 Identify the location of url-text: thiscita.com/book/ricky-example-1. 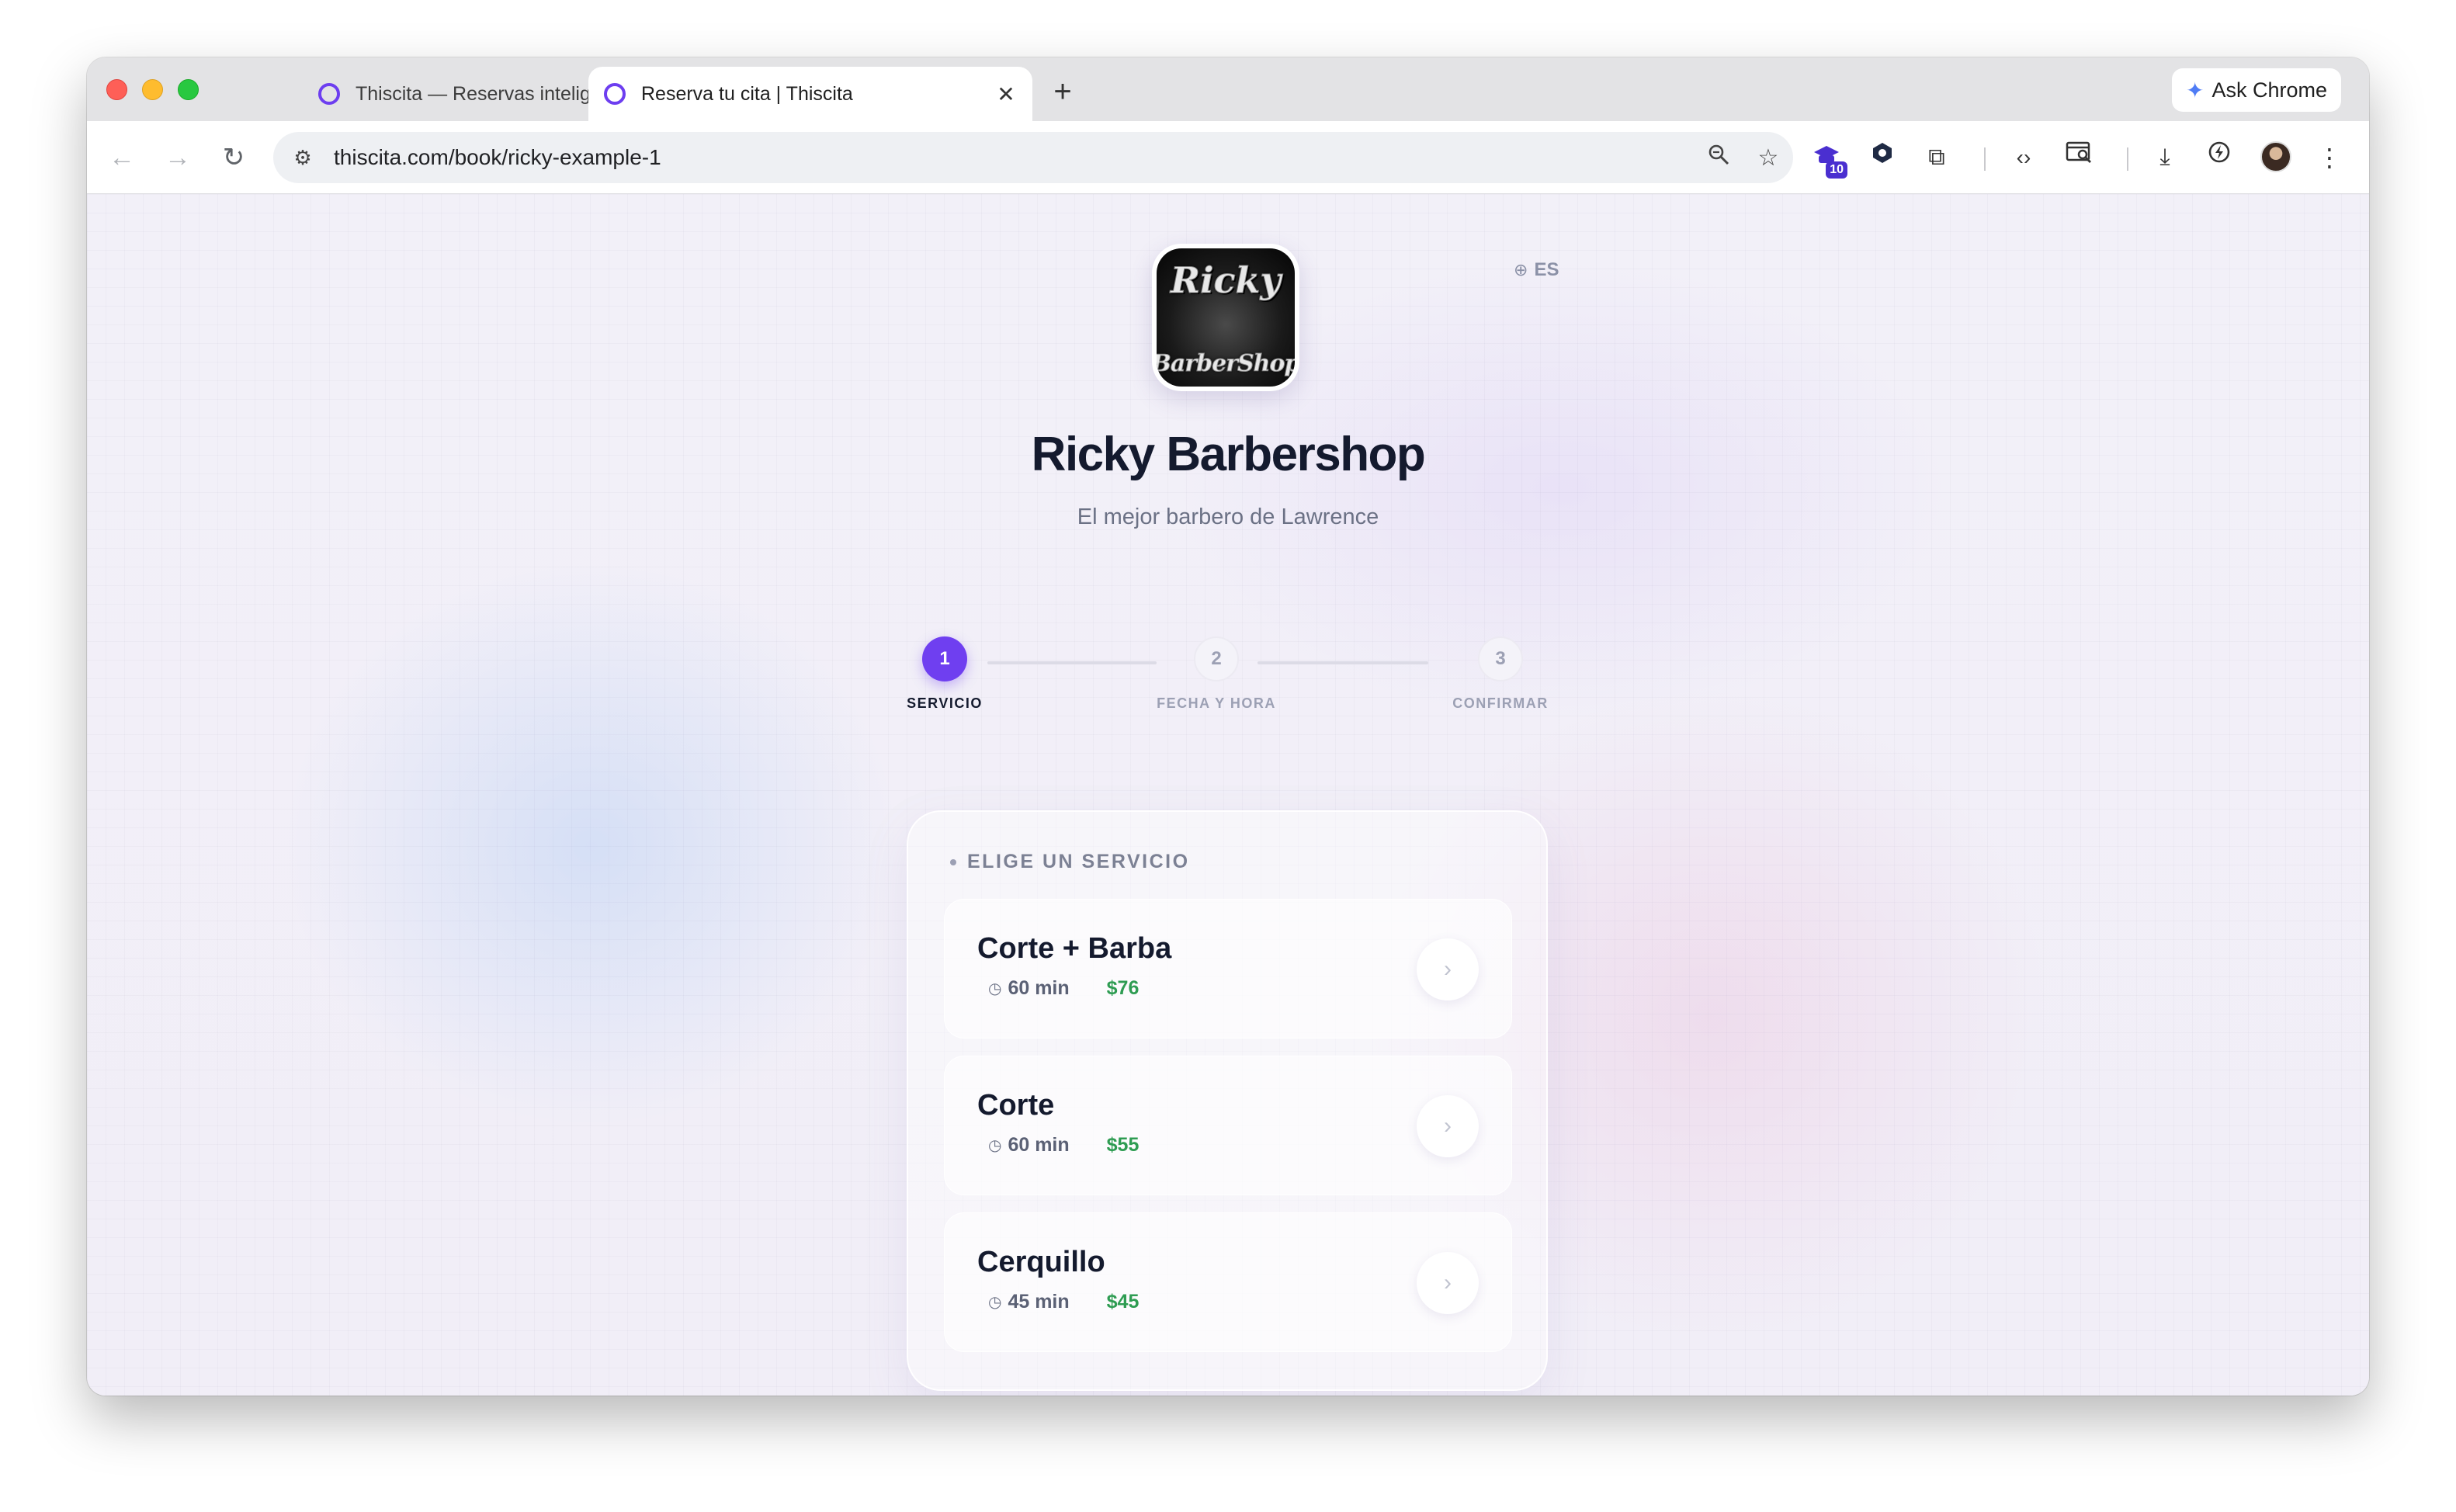
(1014, 157).